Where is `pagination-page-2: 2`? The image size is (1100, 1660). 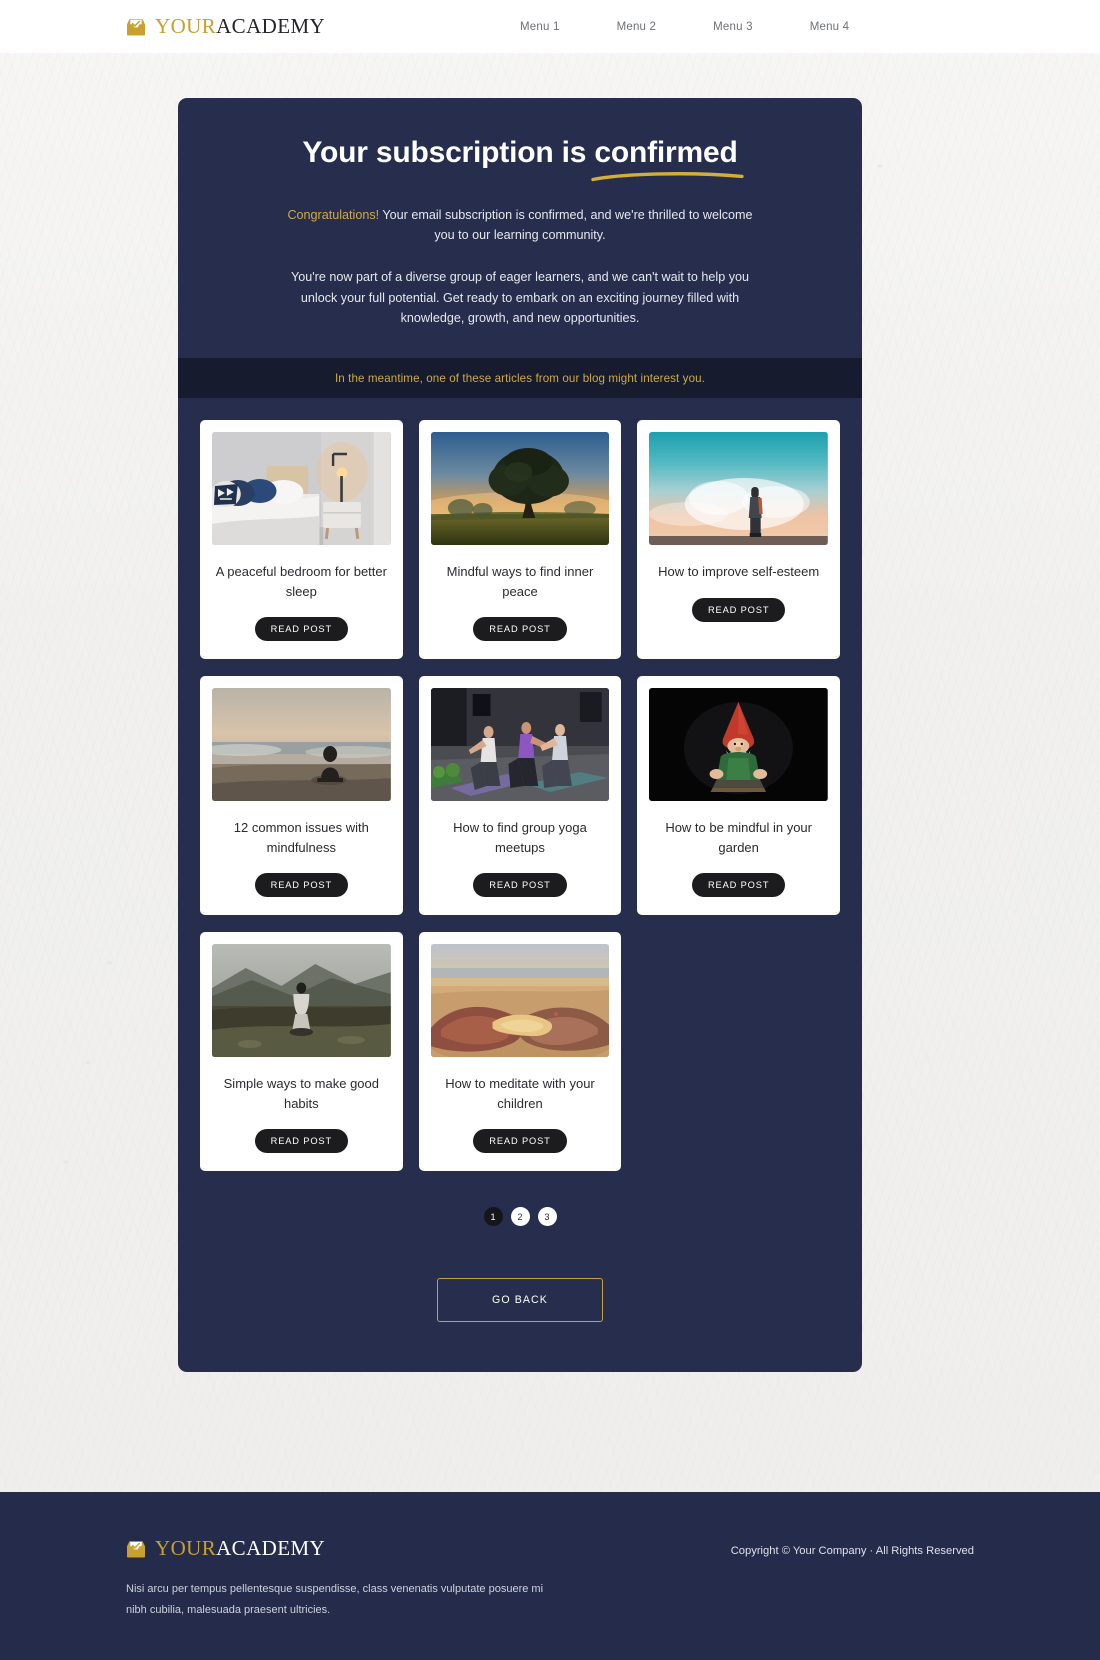 pagination-page-2: 2 is located at coordinates (520, 1217).